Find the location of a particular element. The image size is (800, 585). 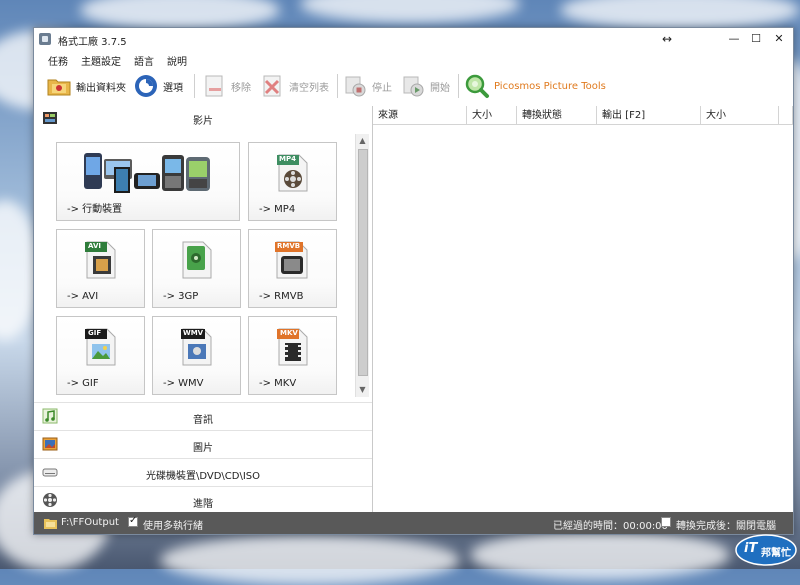

category-label: 光碟機裝置\DVD\CD\ISO is located at coordinates (203, 476).